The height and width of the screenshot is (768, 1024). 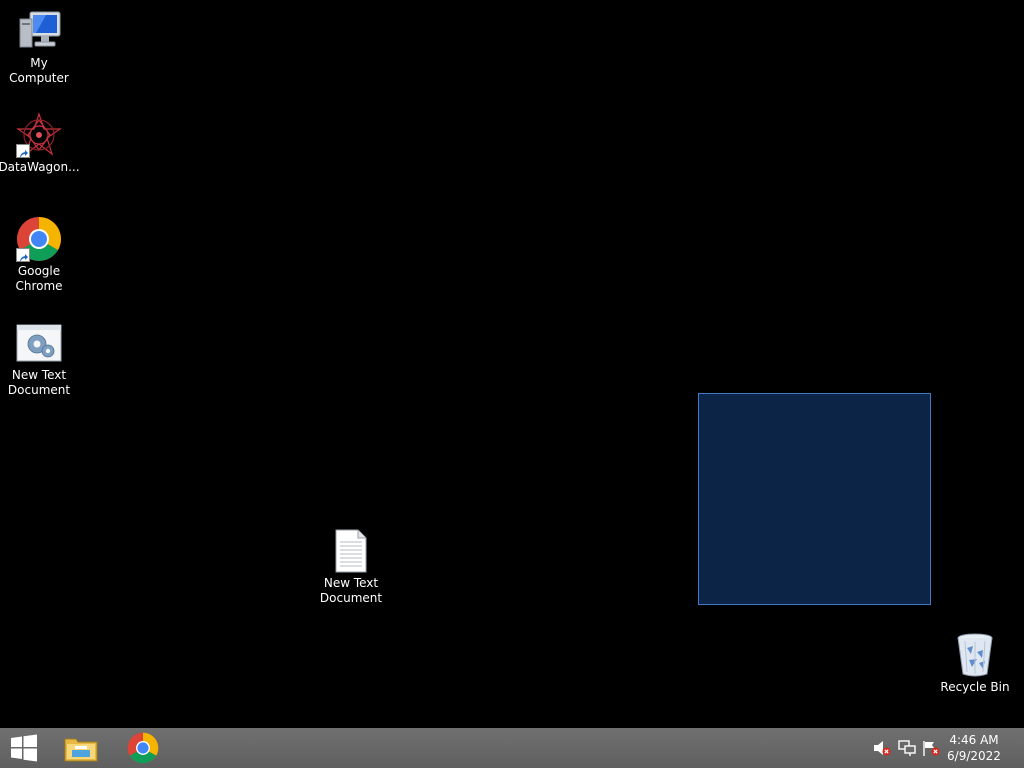 I want to click on file-explorer-icon, so click(x=81, y=750).